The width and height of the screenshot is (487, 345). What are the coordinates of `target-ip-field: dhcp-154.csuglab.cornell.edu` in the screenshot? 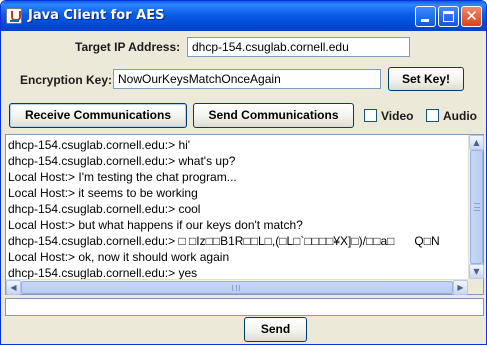 It's located at (298, 47).